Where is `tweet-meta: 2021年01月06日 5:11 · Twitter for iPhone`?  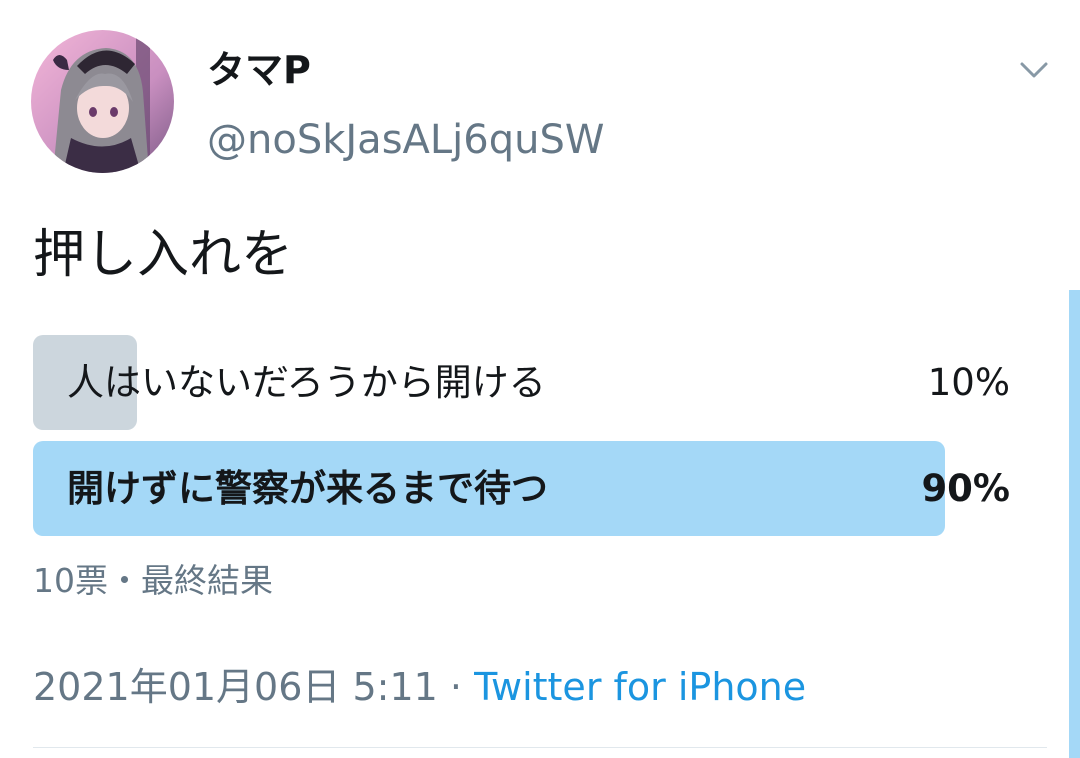
tweet-meta: 2021年01月06日 5:11 · Twitter for iPhone is located at coordinates (419, 687).